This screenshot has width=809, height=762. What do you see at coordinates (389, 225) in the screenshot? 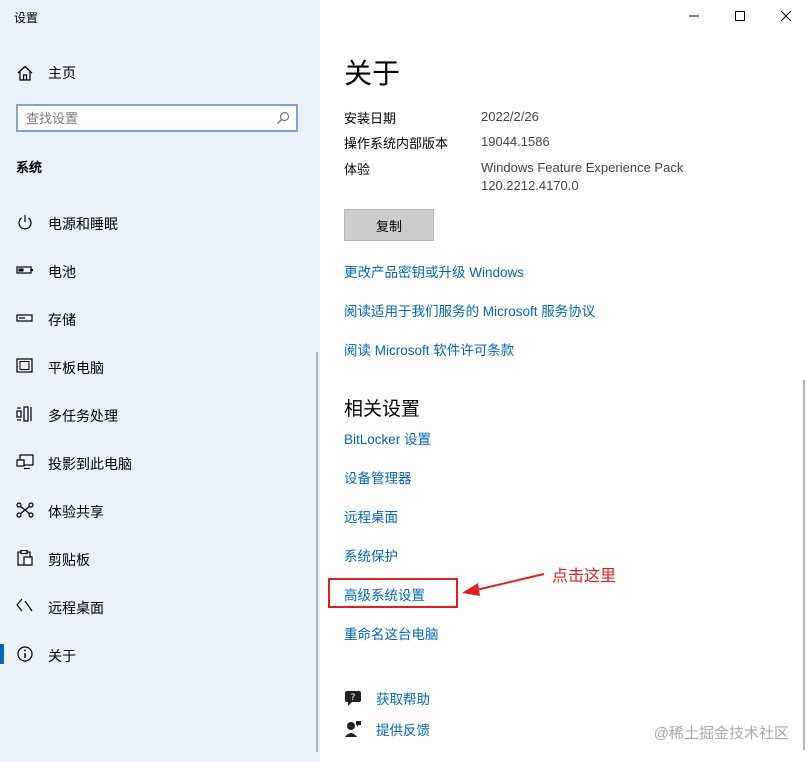
I see `copy-button: 复制` at bounding box center [389, 225].